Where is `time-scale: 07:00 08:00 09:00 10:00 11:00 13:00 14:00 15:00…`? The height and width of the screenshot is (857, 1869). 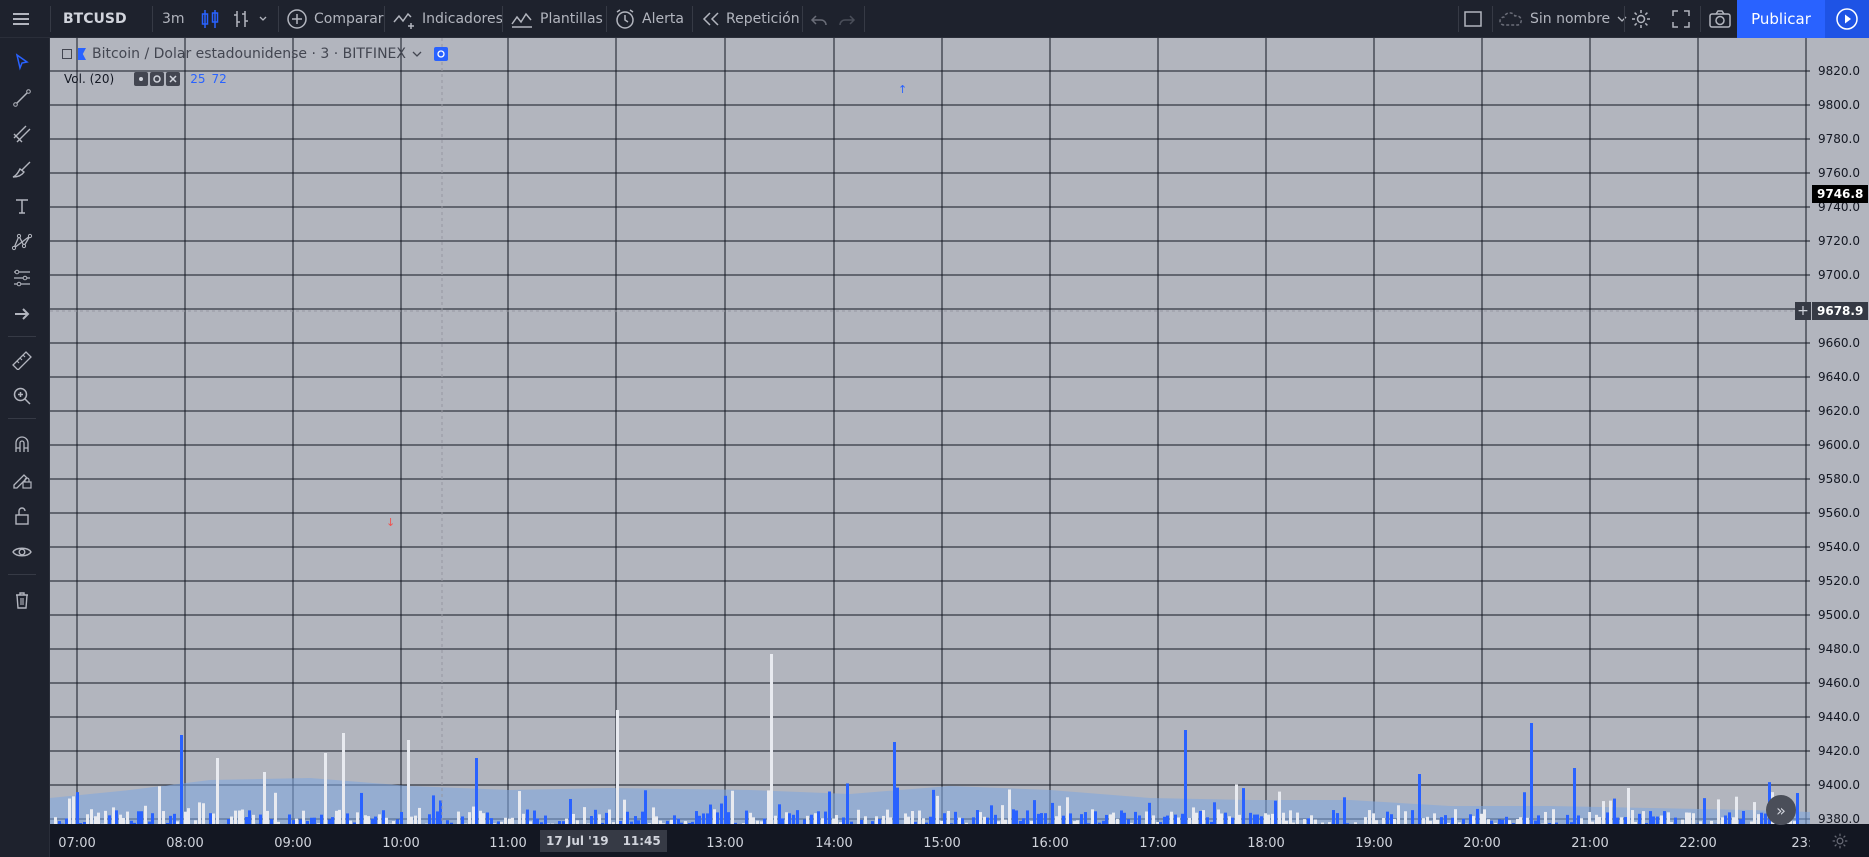
time-scale: 07:00 08:00 09:00 10:00 11:00 13:00 14:00 15:00… is located at coordinates (935, 840).